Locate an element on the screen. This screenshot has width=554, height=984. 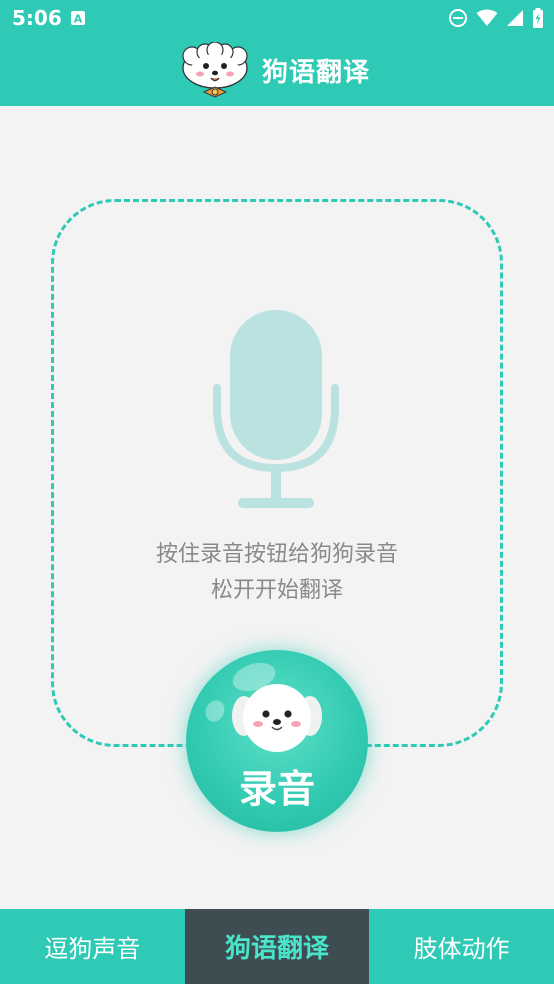
notification-a-icon: A is located at coordinates (78, 18).